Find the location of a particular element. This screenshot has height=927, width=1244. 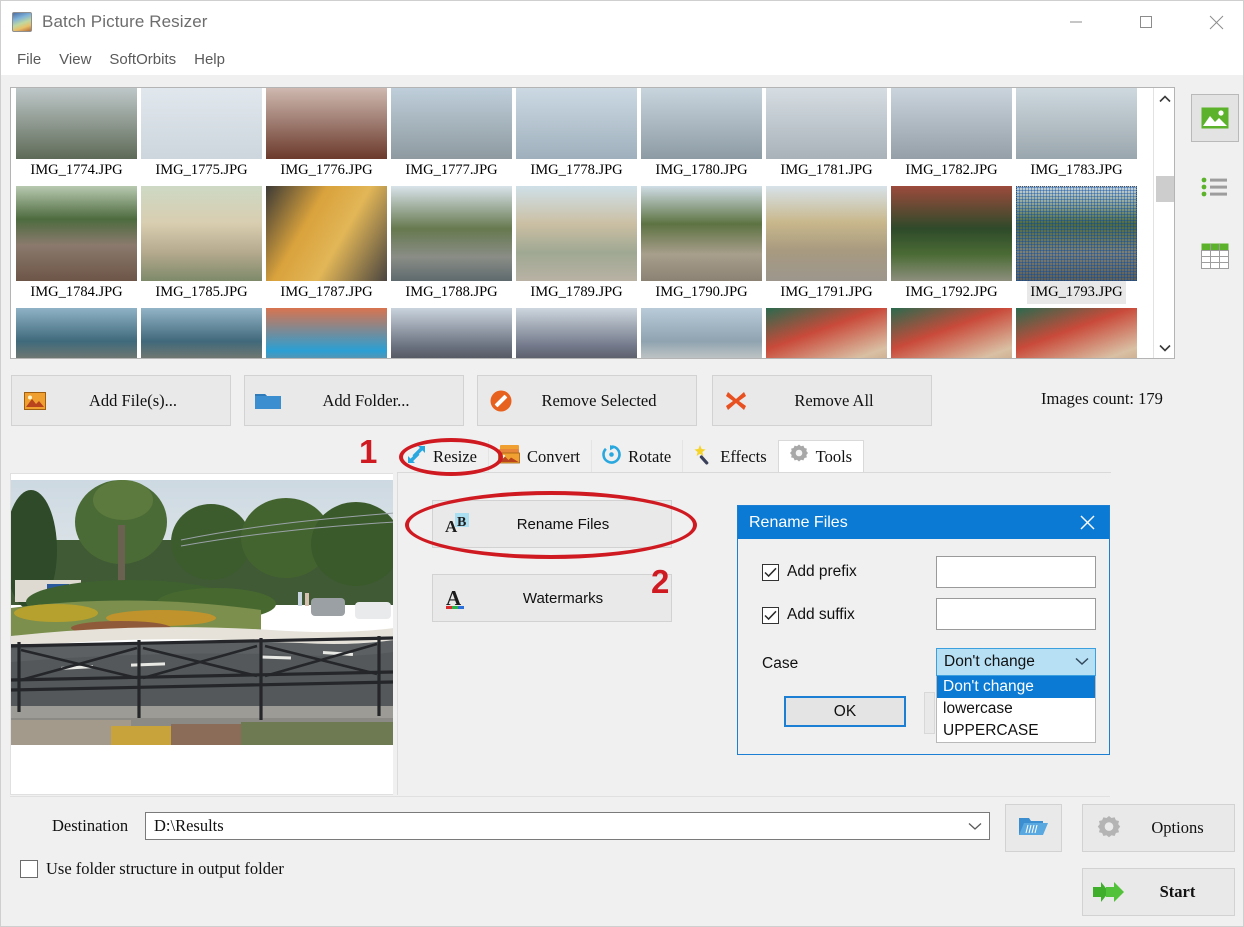

list-item: IMG_1790.JPG is located at coordinates (701, 247).